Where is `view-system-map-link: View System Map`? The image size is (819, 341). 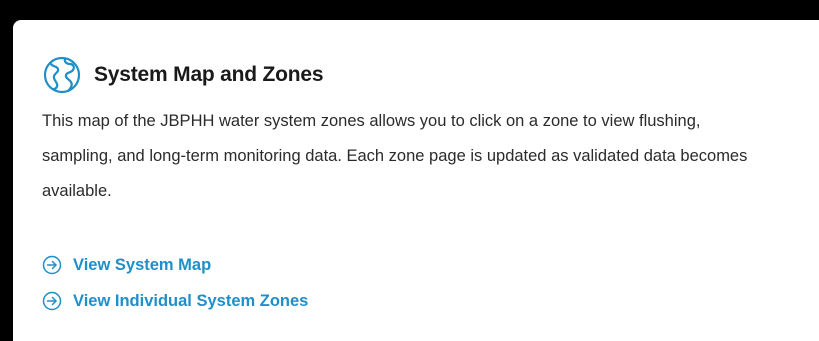
view-system-map-link: View System Map is located at coordinates (175, 265).